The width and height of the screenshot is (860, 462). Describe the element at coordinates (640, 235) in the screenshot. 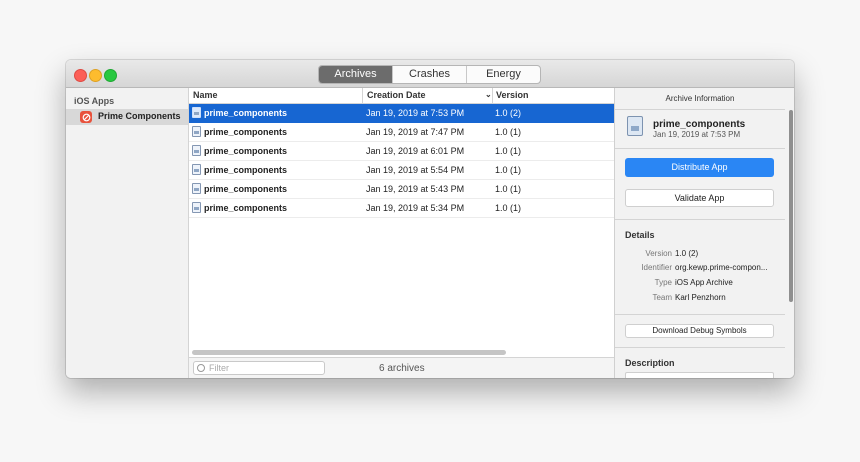

I see `details-title: Details` at that location.